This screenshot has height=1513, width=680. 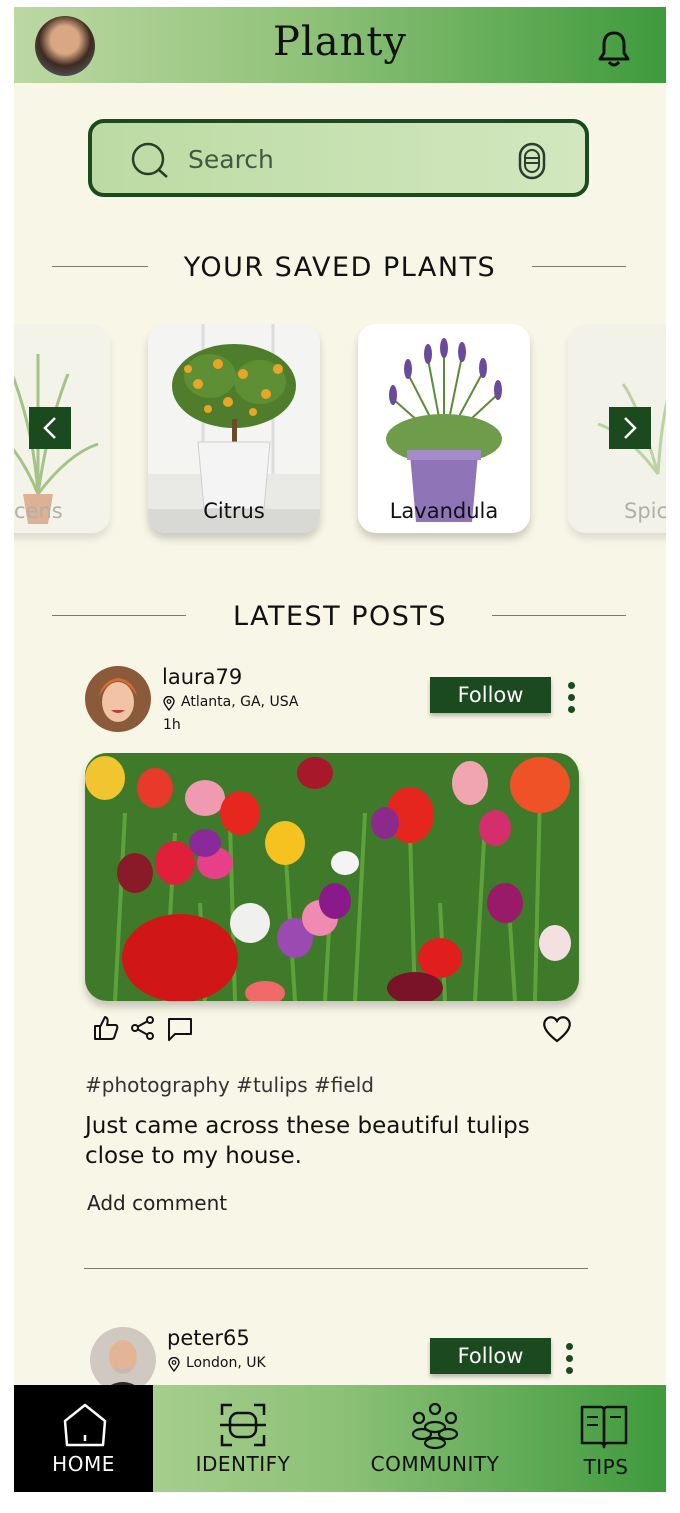 What do you see at coordinates (444, 511) in the screenshot?
I see `plant-card-label: Lavandula` at bounding box center [444, 511].